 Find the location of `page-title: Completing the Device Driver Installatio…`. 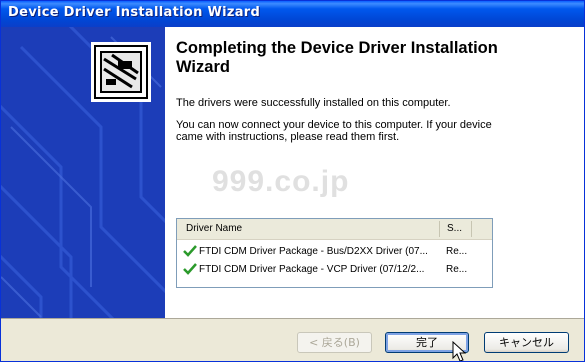

page-title: Completing the Device Driver Installatio… is located at coordinates (337, 57).